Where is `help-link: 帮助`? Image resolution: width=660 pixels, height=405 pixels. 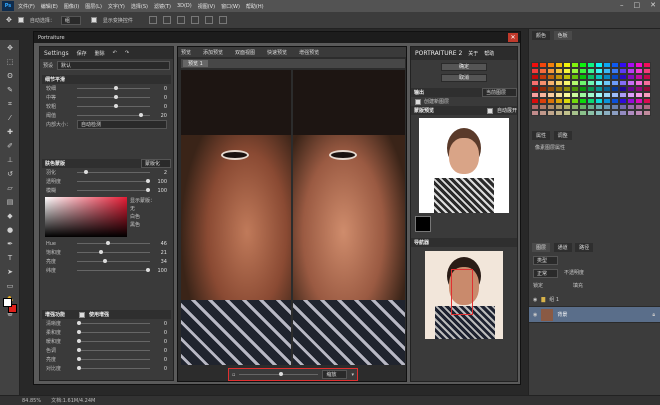
help-link: 帮助 is located at coordinates (489, 53).